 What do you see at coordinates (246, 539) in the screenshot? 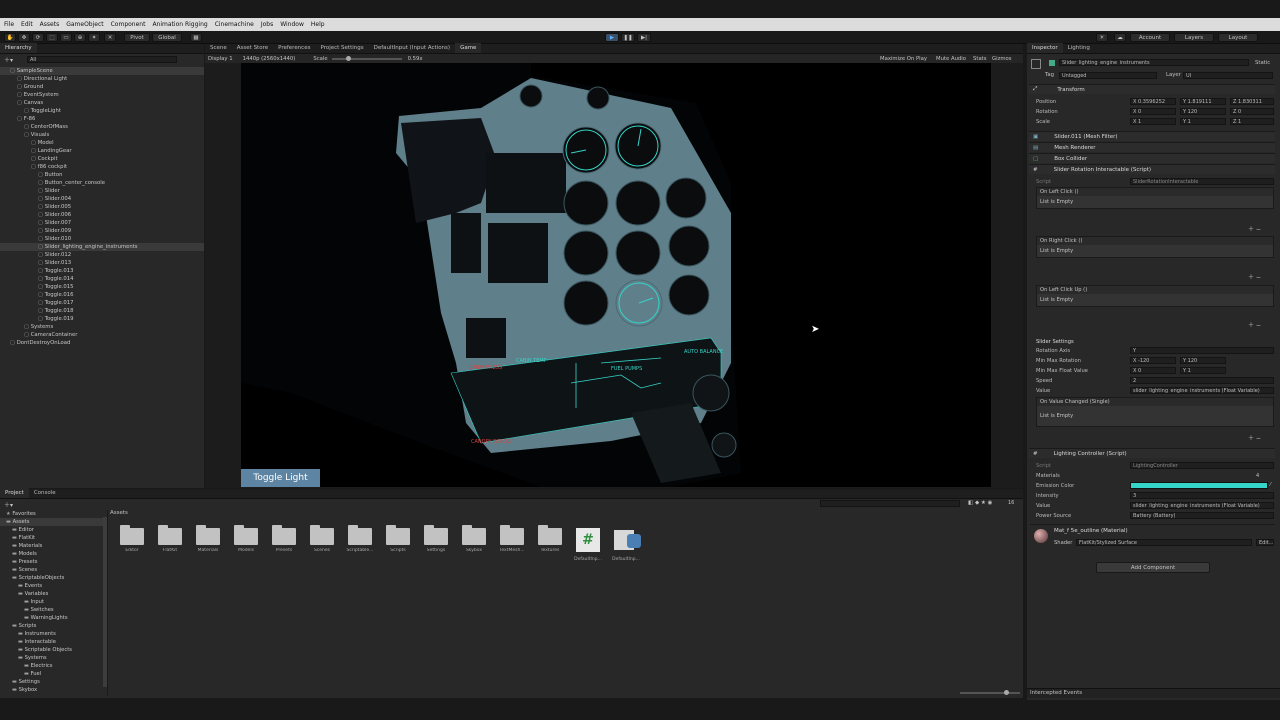
I see `asset-folder: Models` at bounding box center [246, 539].